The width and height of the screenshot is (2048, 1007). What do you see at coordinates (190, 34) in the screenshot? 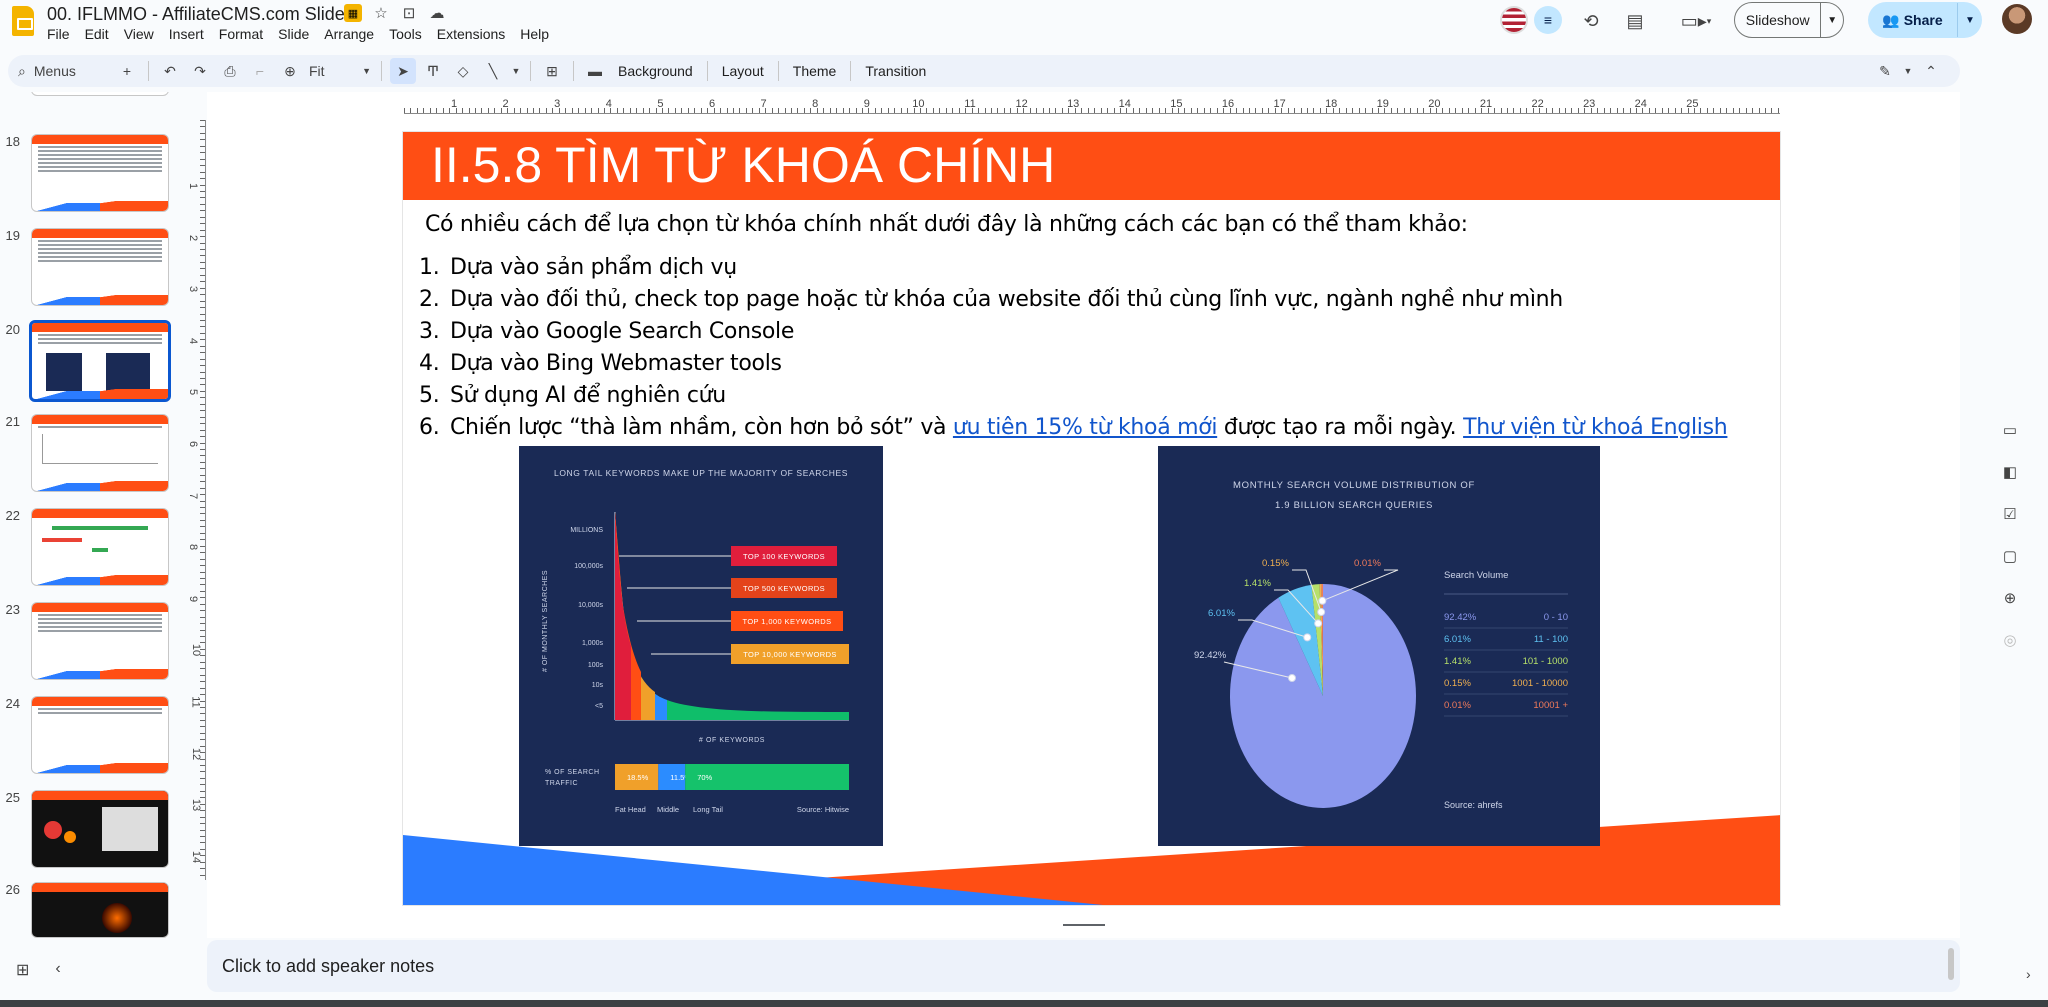
I see `menu-insert: Insert` at bounding box center [190, 34].